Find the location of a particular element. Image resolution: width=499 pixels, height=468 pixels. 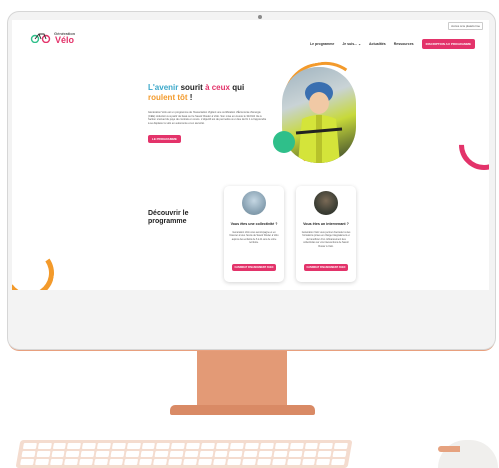

nav-item-ressources: Ressources is located at coordinates (404, 44).